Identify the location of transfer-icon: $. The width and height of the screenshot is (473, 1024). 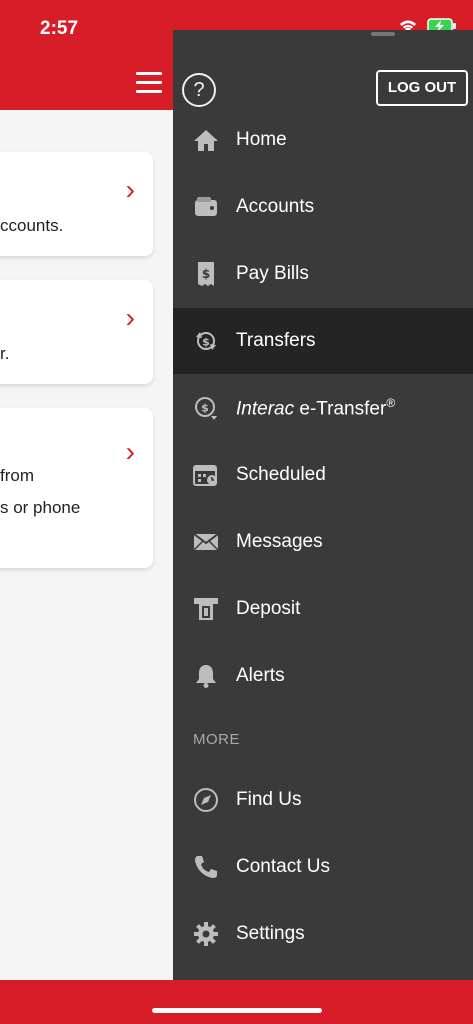
(206, 341).